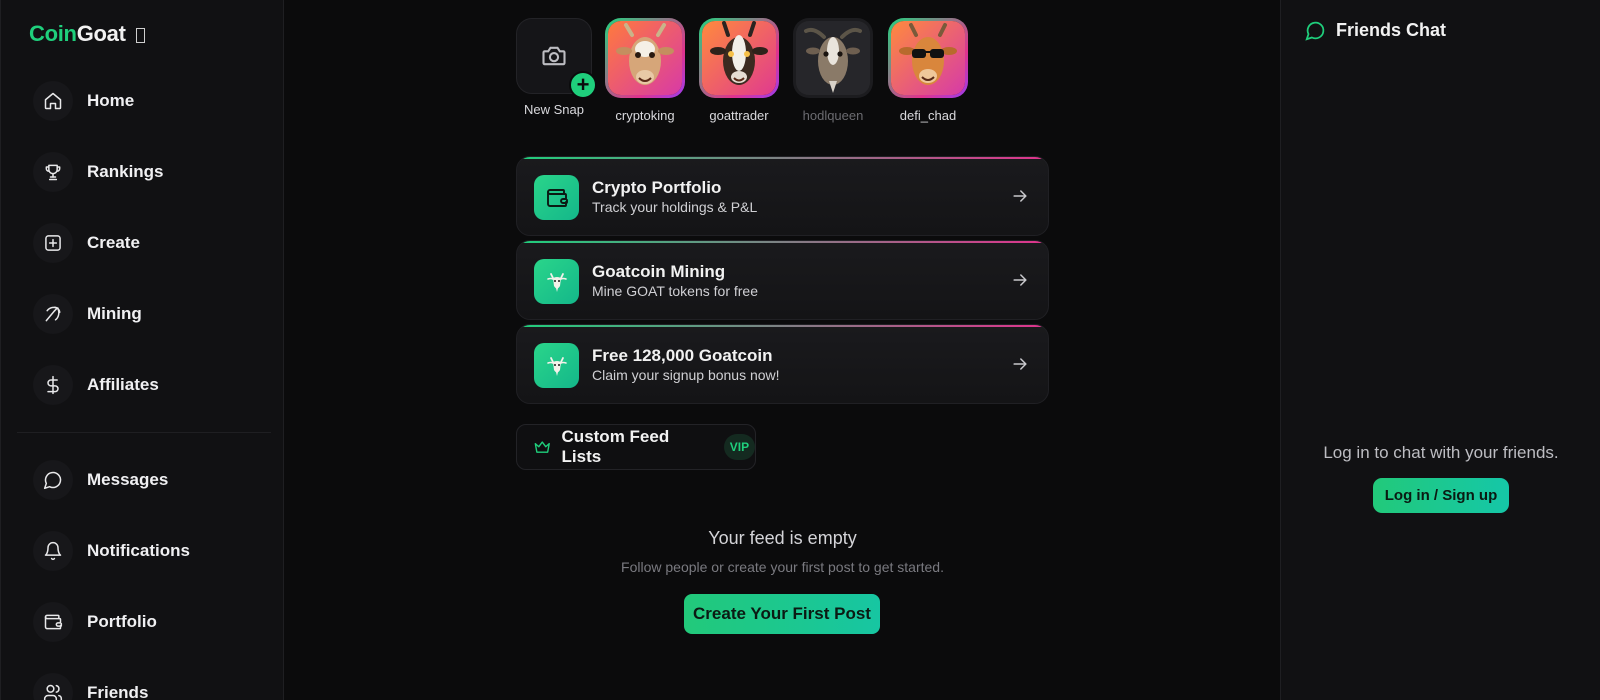 This screenshot has width=1600, height=700. What do you see at coordinates (125, 171) in the screenshot?
I see `sidebar-item-label: Rankings` at bounding box center [125, 171].